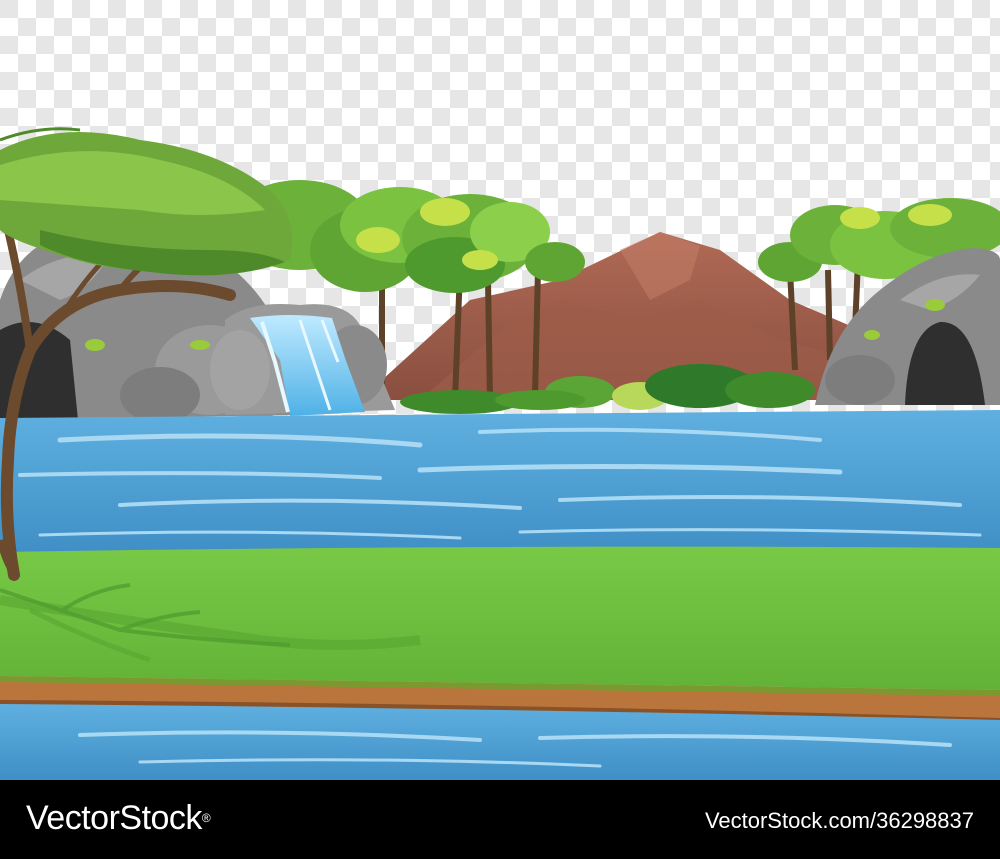  Describe the element at coordinates (114, 818) in the screenshot. I see `brand-name: VectorStock` at that location.